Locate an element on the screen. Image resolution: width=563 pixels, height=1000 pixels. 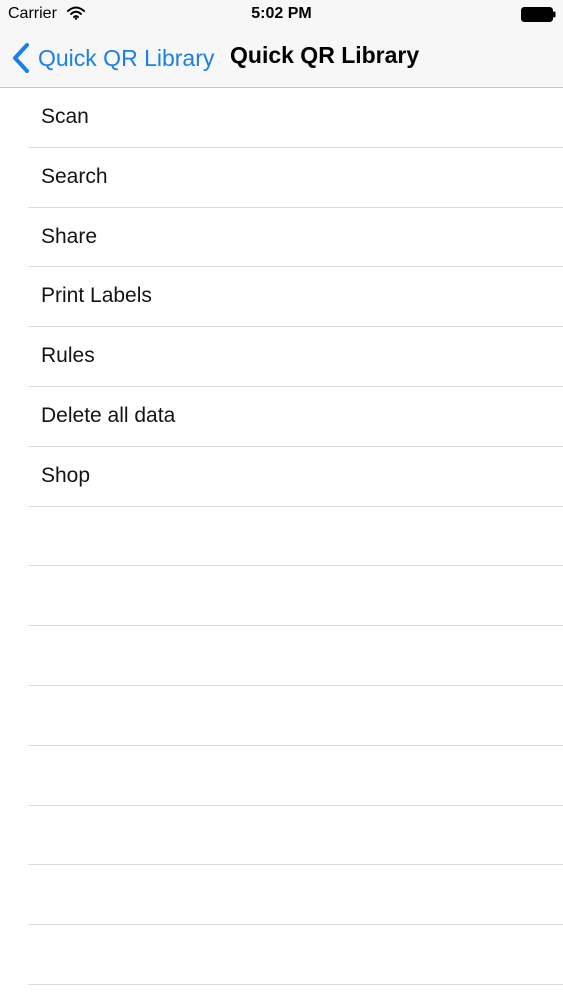
menu-item-label: Scan is located at coordinates (65, 116).